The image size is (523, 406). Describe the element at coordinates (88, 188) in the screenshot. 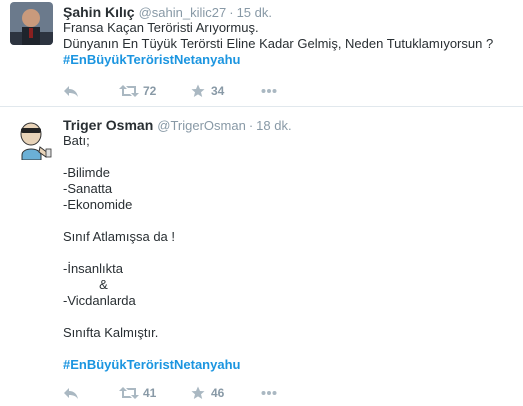

I see `tweet-line: -Sanatta` at that location.